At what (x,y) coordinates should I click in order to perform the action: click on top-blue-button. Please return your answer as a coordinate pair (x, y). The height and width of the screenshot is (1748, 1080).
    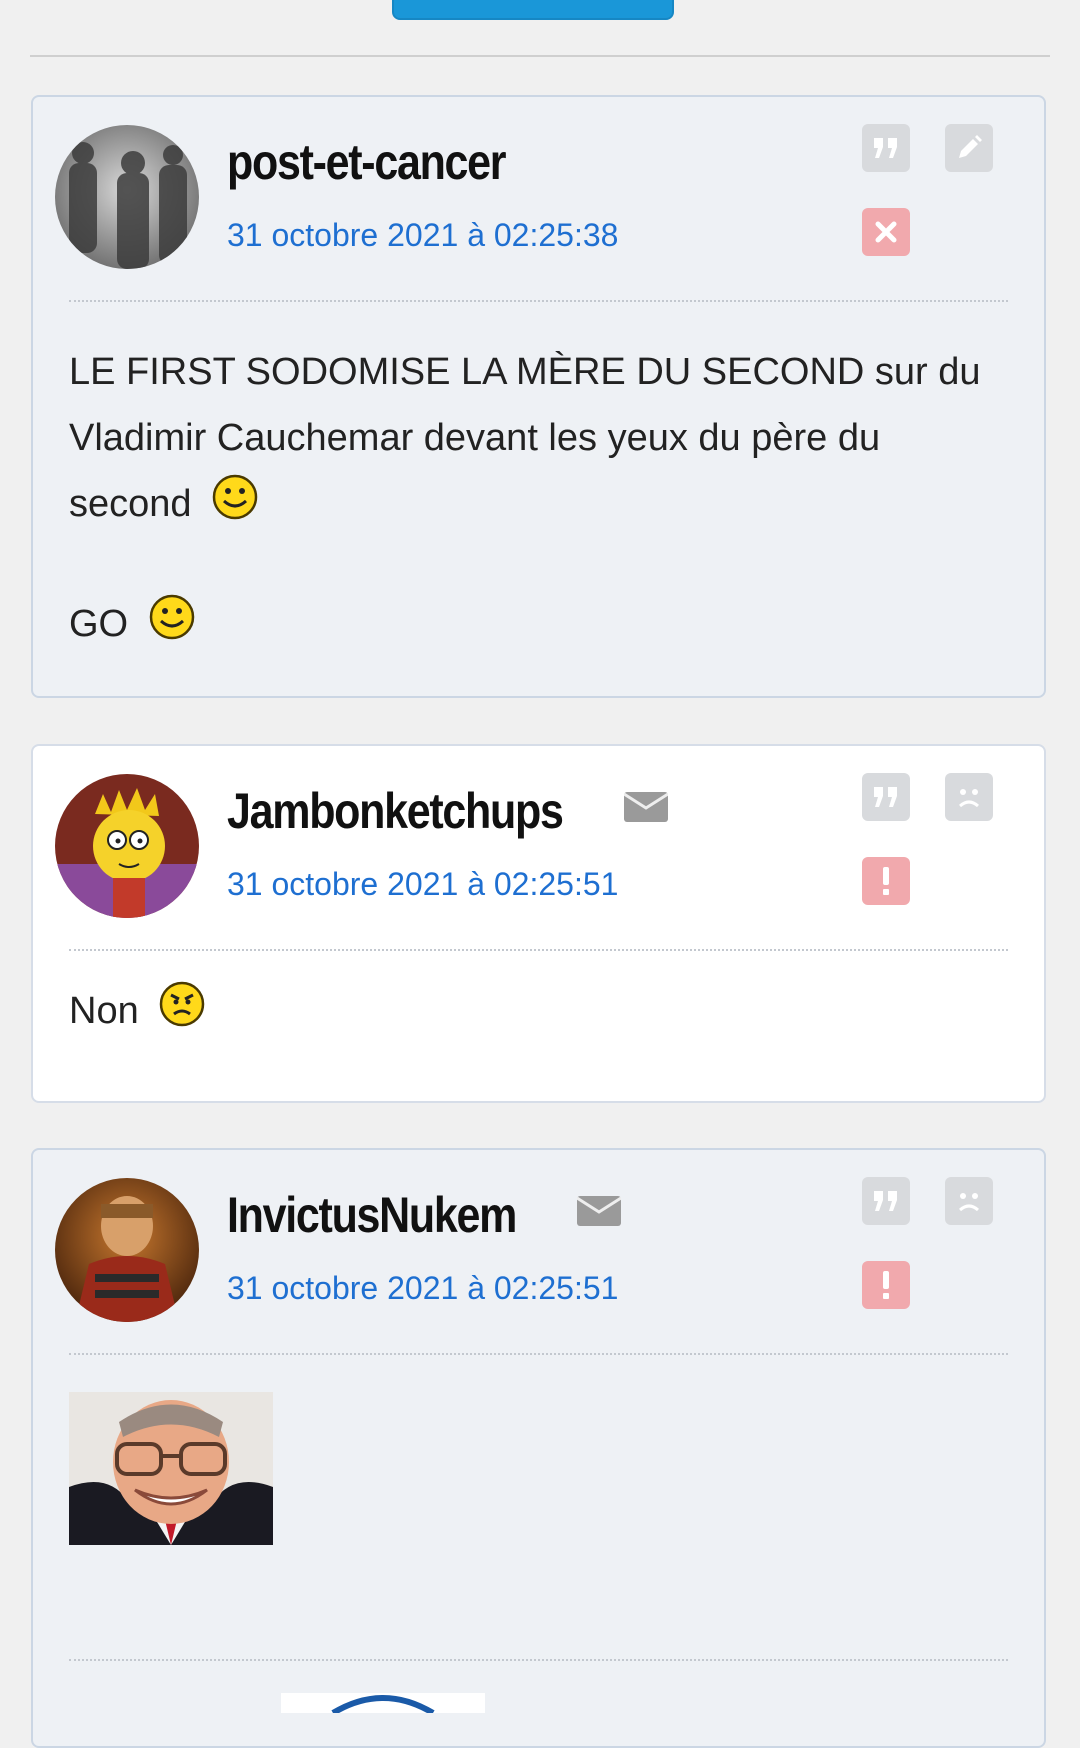
    Looking at the image, I should click on (533, 10).